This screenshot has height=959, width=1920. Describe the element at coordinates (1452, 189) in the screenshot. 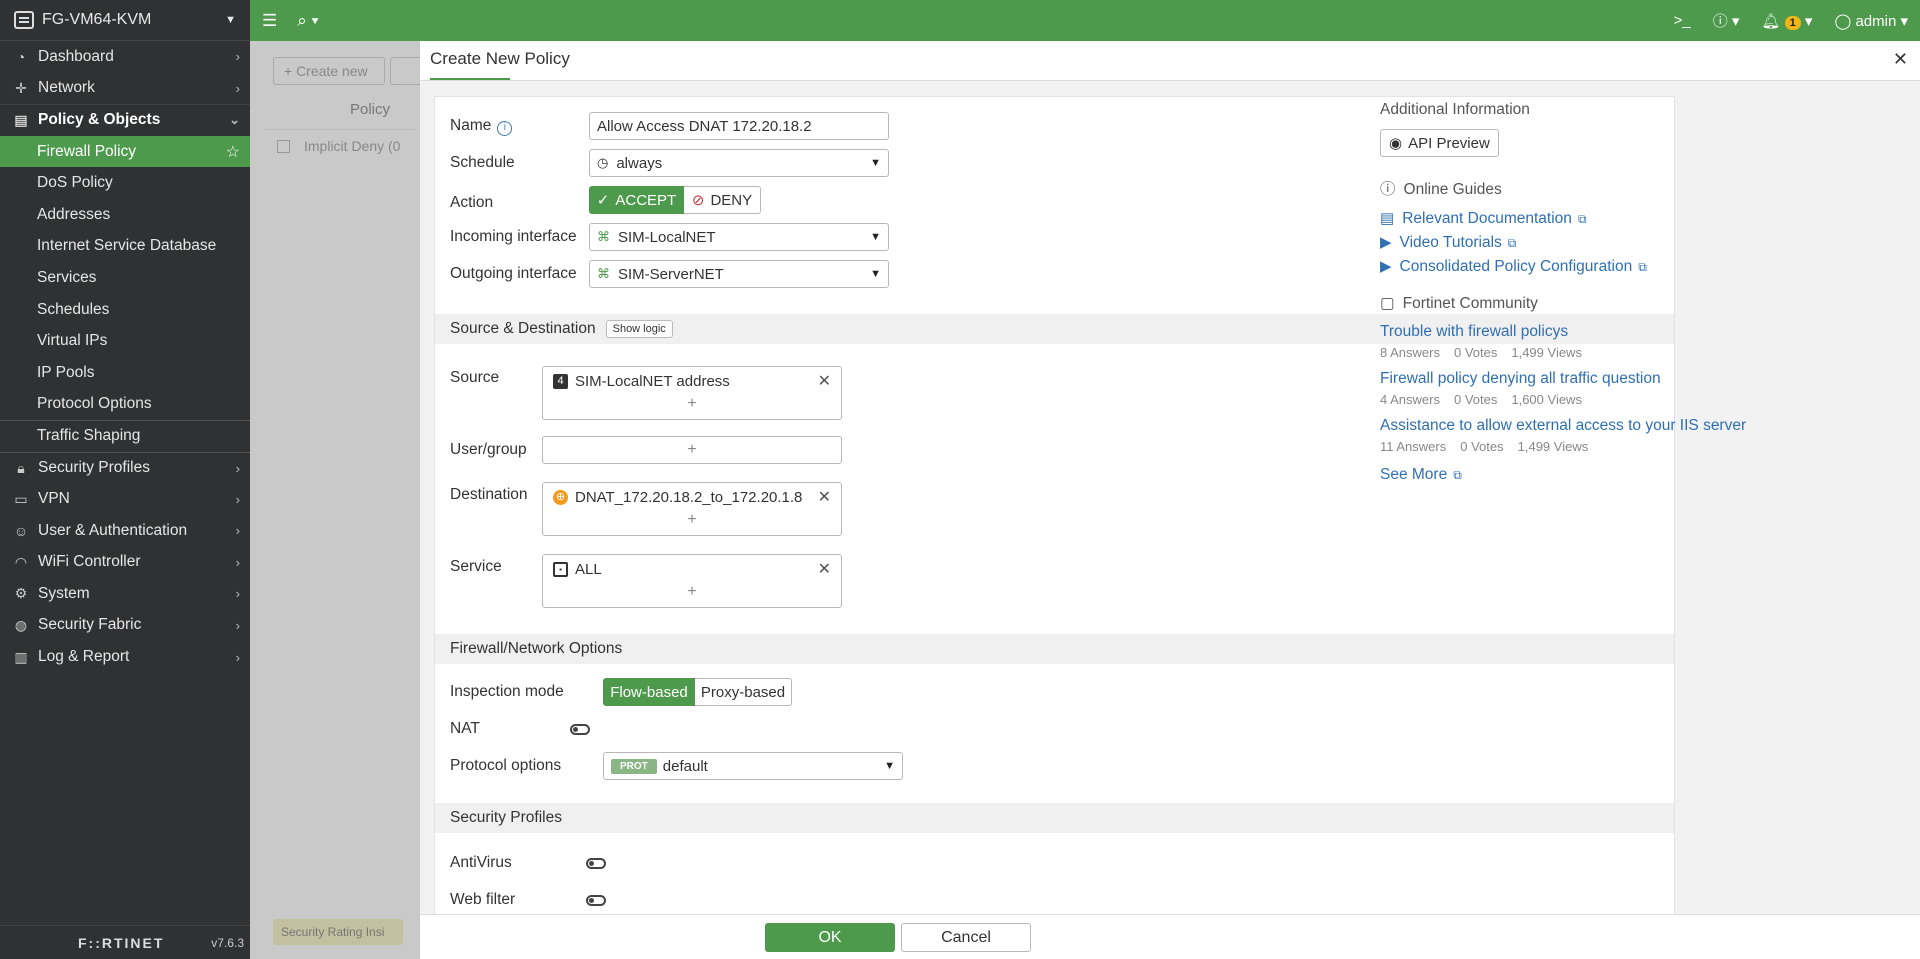

I see `guides-heading-text: Online Guides` at that location.